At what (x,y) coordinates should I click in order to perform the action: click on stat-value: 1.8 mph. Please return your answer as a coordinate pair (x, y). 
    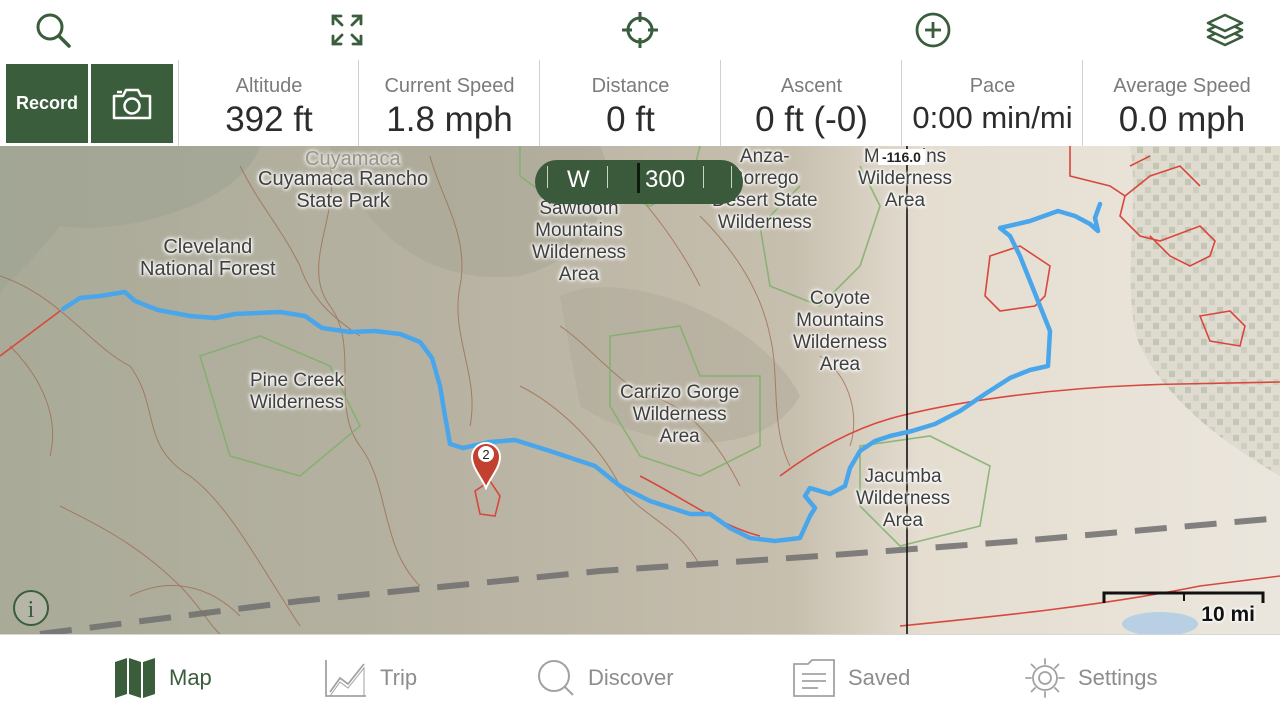
    Looking at the image, I should click on (449, 119).